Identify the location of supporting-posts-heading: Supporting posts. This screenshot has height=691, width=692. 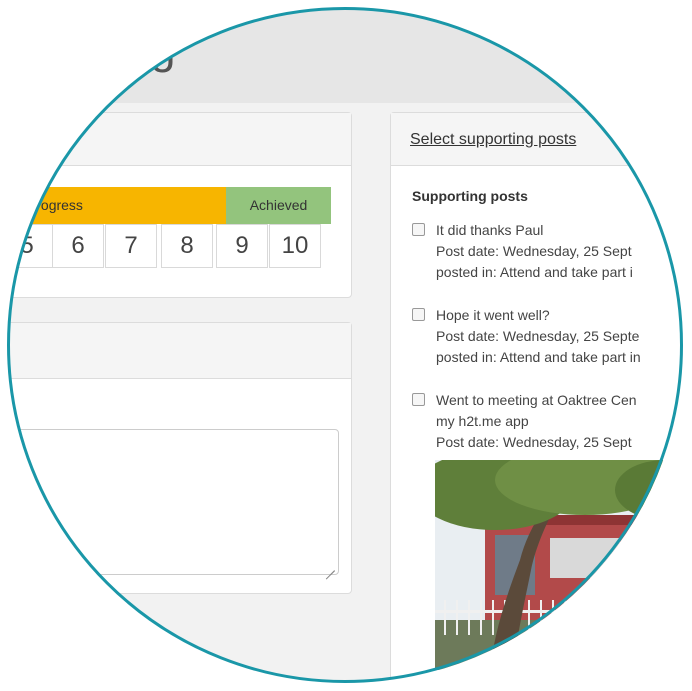
(470, 196).